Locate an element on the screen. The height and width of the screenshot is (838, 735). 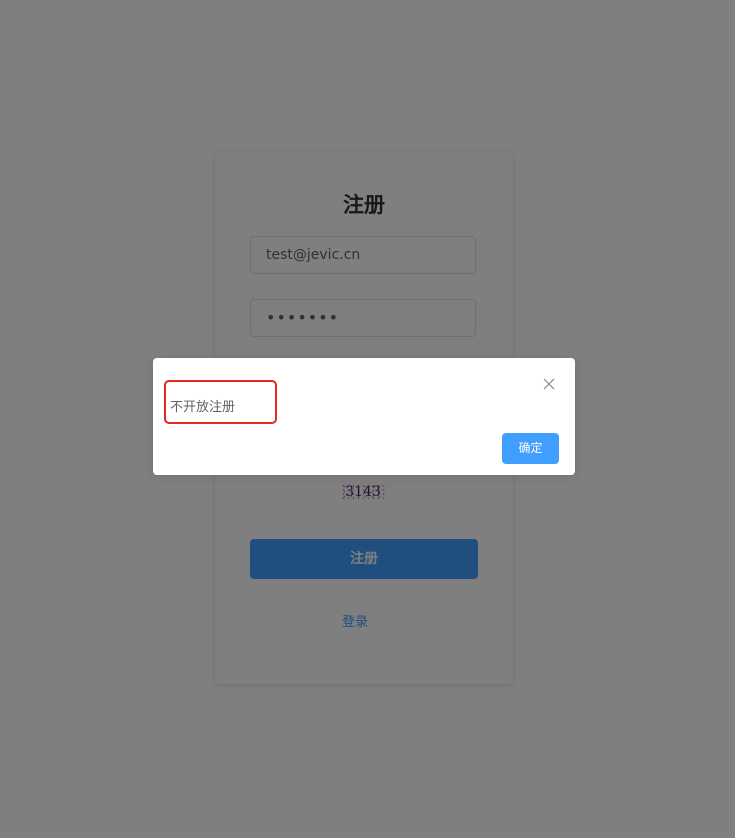
confirm-button: 确定 is located at coordinates (530, 448).